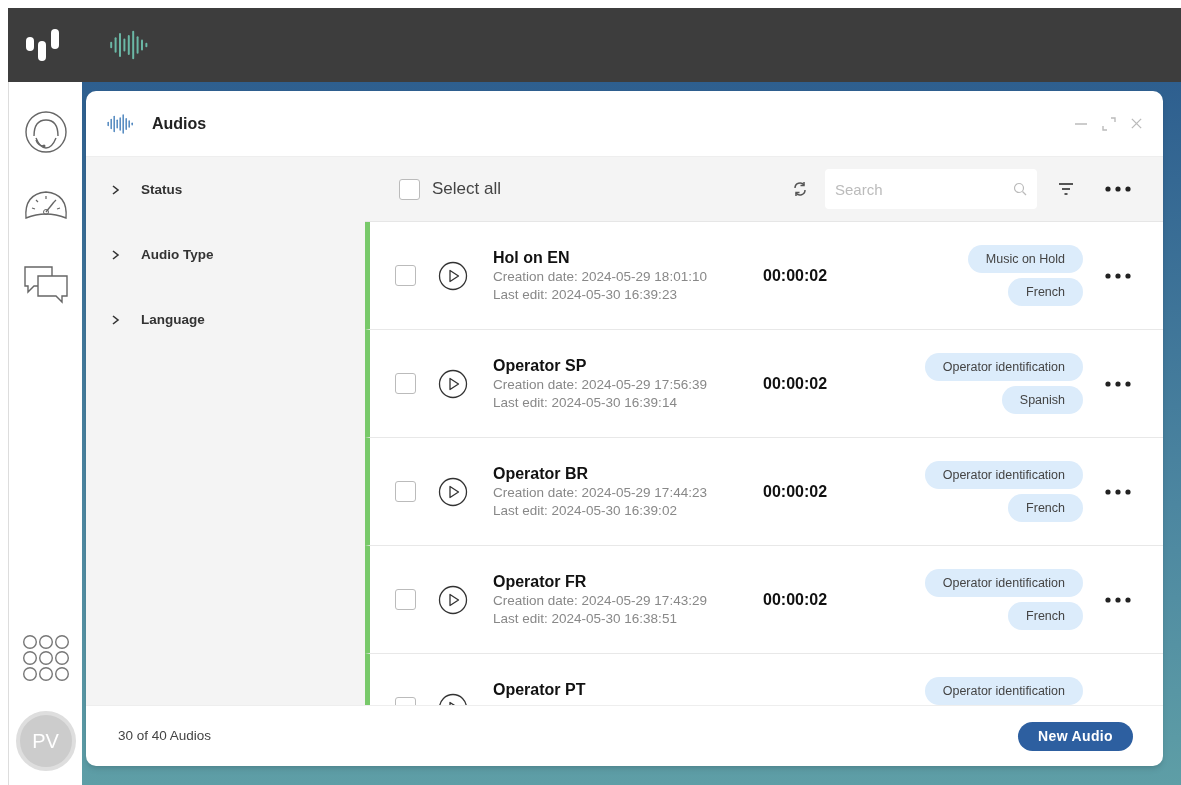 This screenshot has height=785, width=1181. I want to click on audio-name: Operator FR, so click(540, 581).